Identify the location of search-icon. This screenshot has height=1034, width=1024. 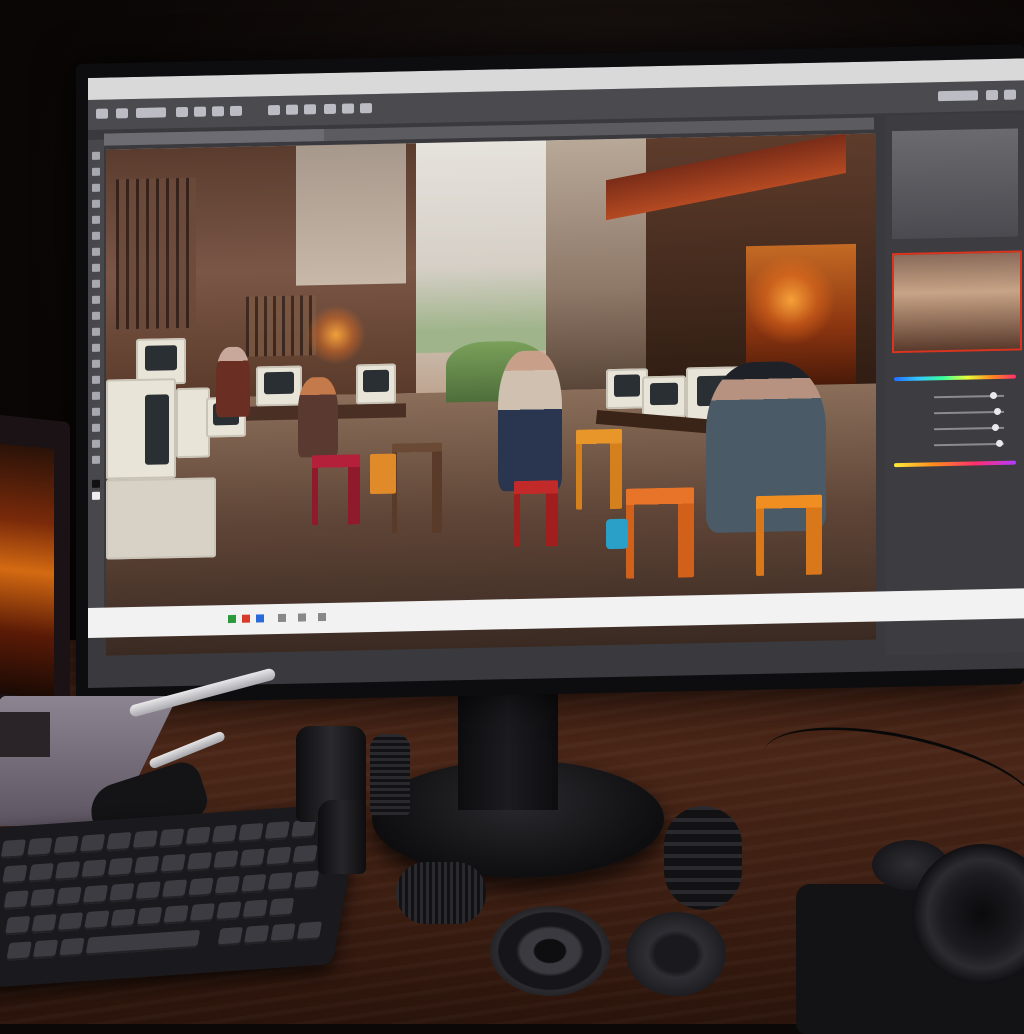
(992, 95).